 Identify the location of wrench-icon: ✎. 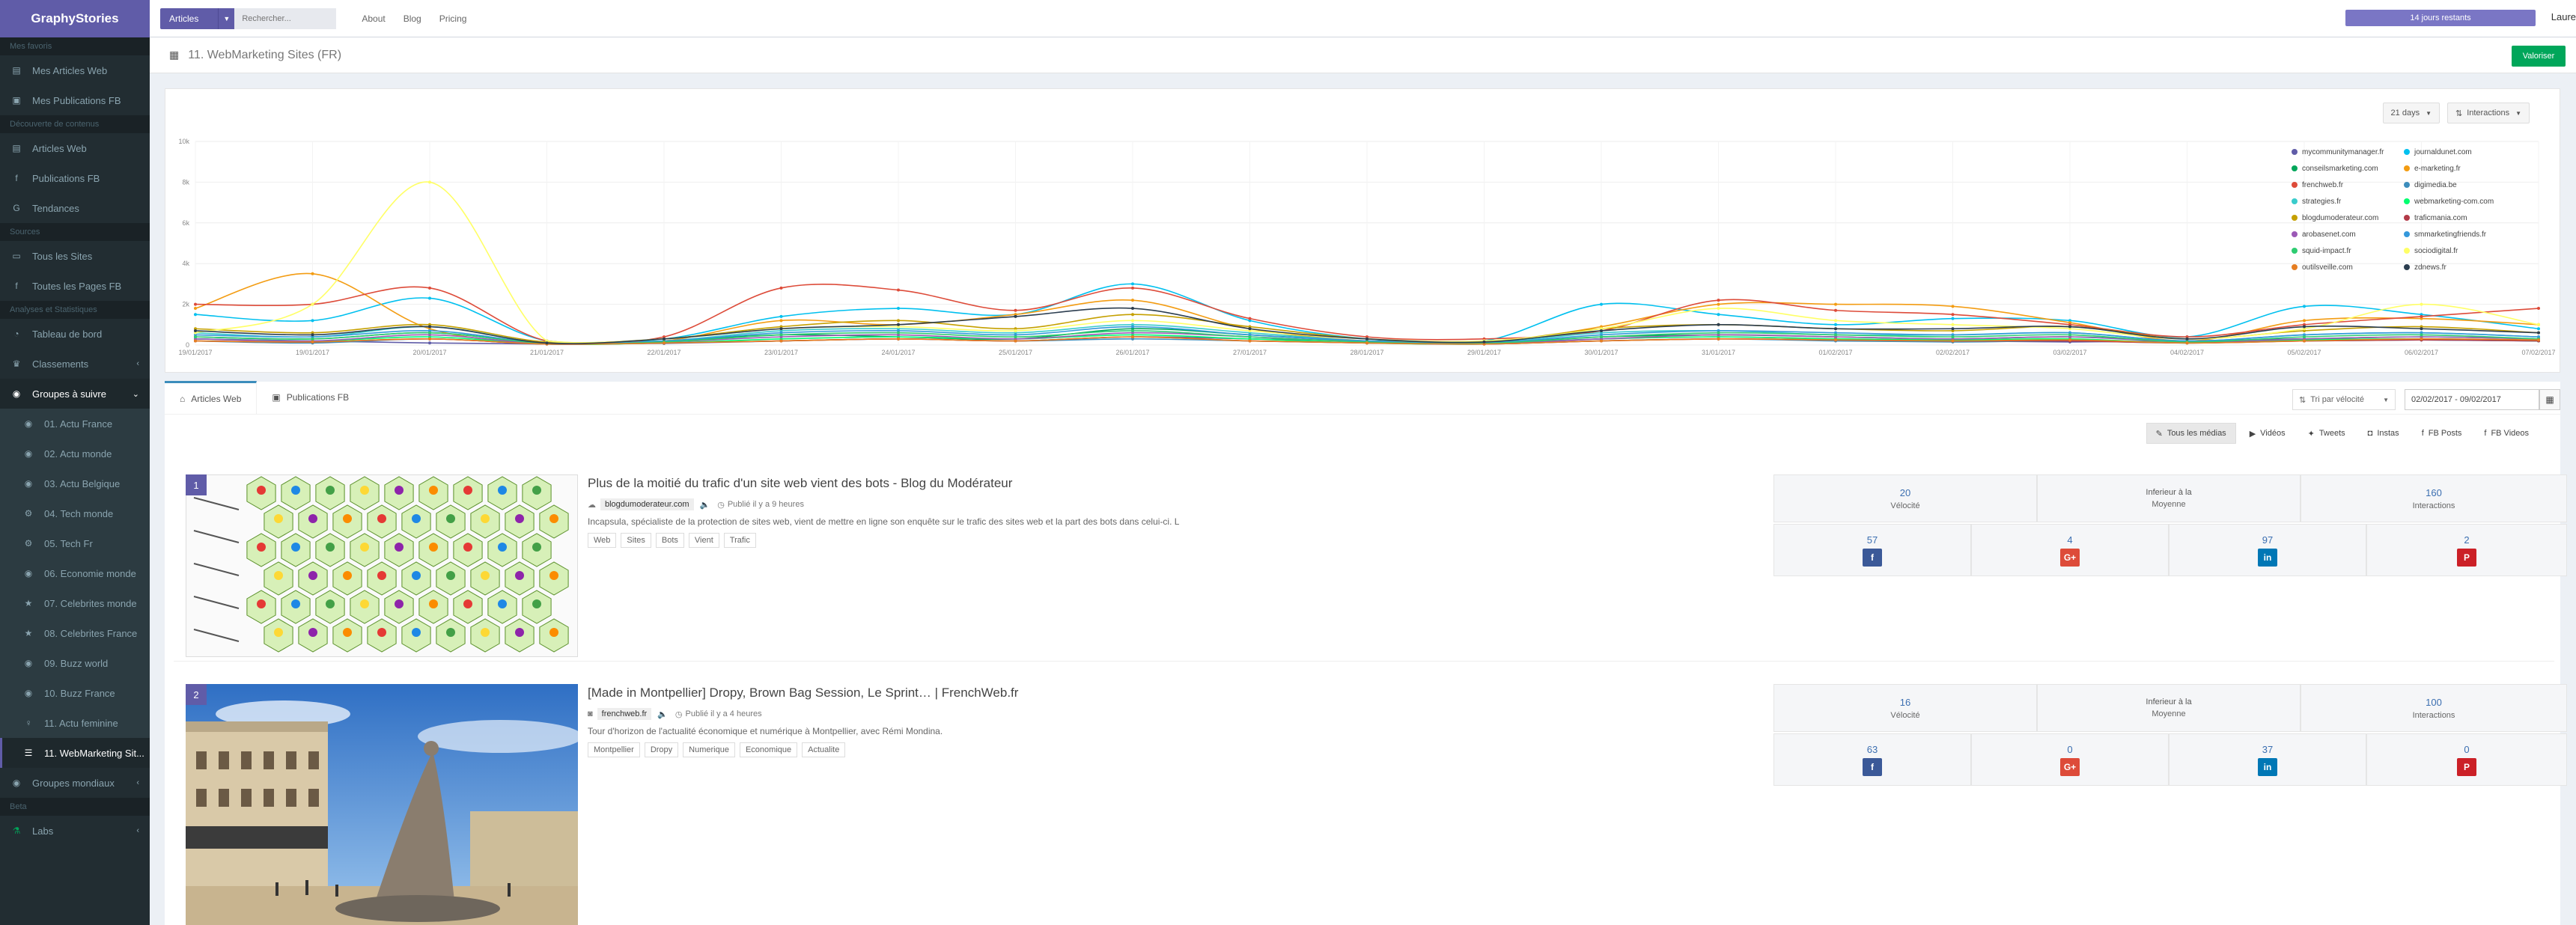
(2159, 434).